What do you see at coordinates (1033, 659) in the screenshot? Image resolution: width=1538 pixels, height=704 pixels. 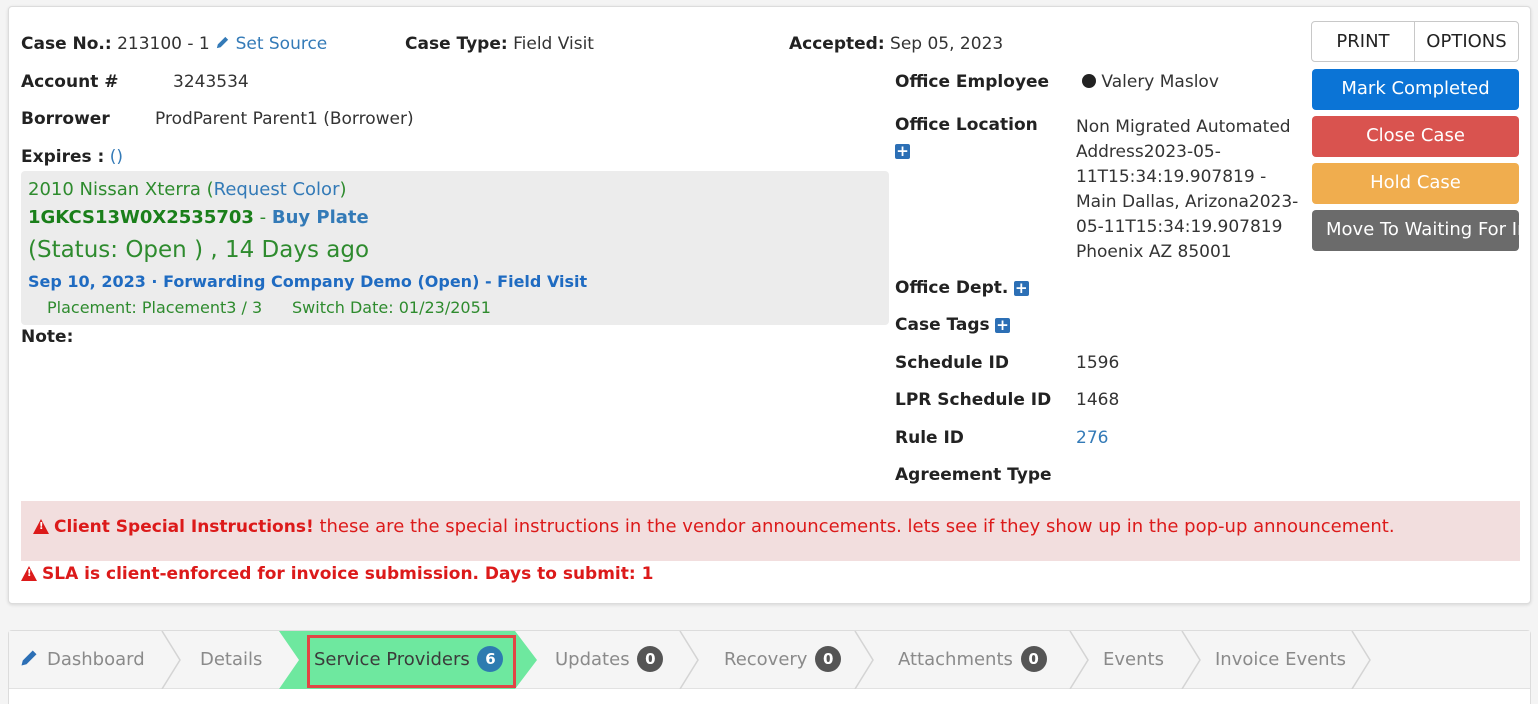 I see `attachments-count: 0` at bounding box center [1033, 659].